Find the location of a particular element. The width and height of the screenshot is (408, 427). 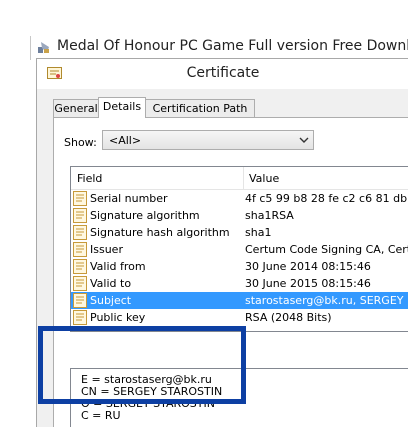

field-value: sha1 is located at coordinates (258, 232).